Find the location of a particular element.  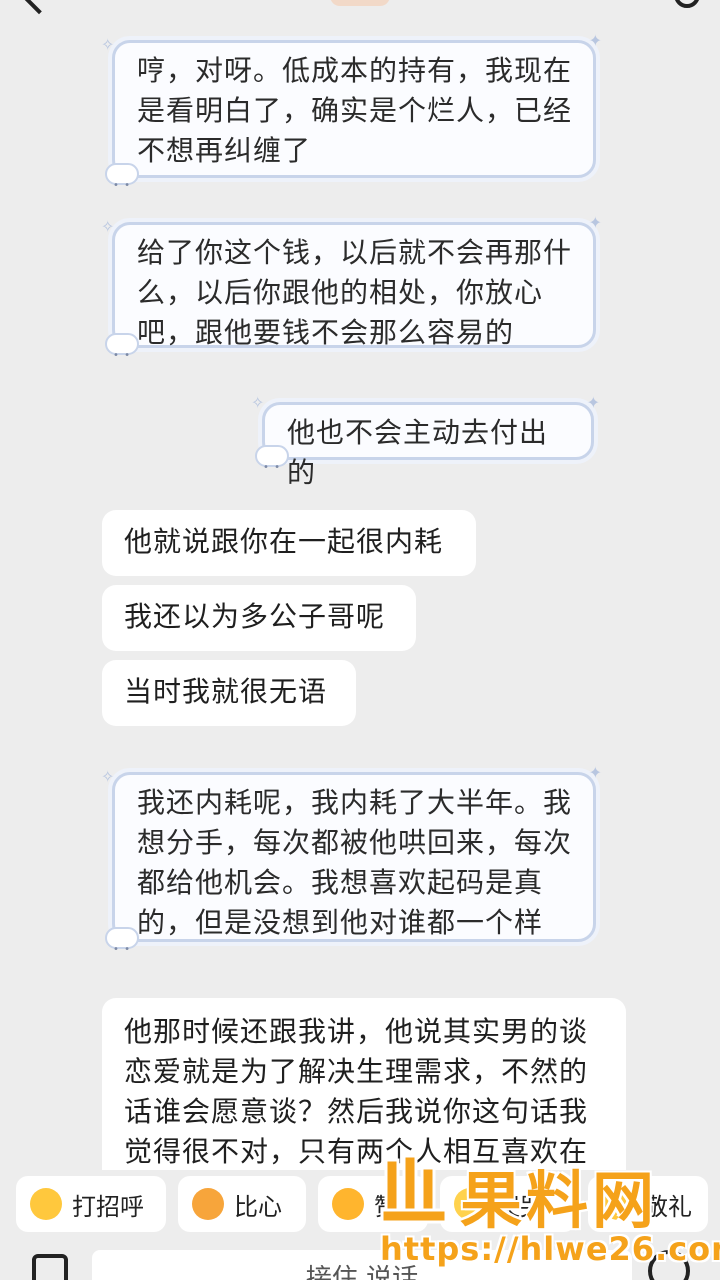

message-bubble-received: 他就说跟你在一起很内耗 is located at coordinates (289, 543).